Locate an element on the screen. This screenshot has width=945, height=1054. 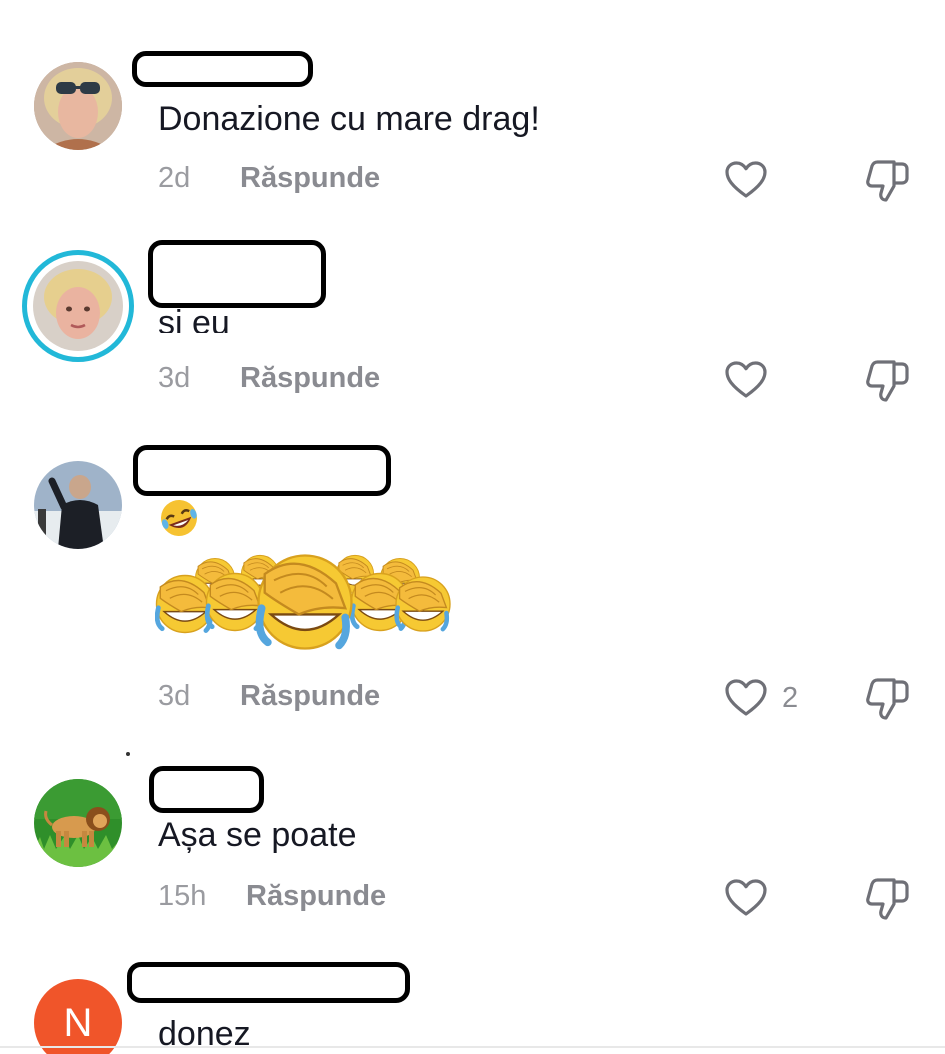
like-button: 2 is located at coordinates (761, 698).